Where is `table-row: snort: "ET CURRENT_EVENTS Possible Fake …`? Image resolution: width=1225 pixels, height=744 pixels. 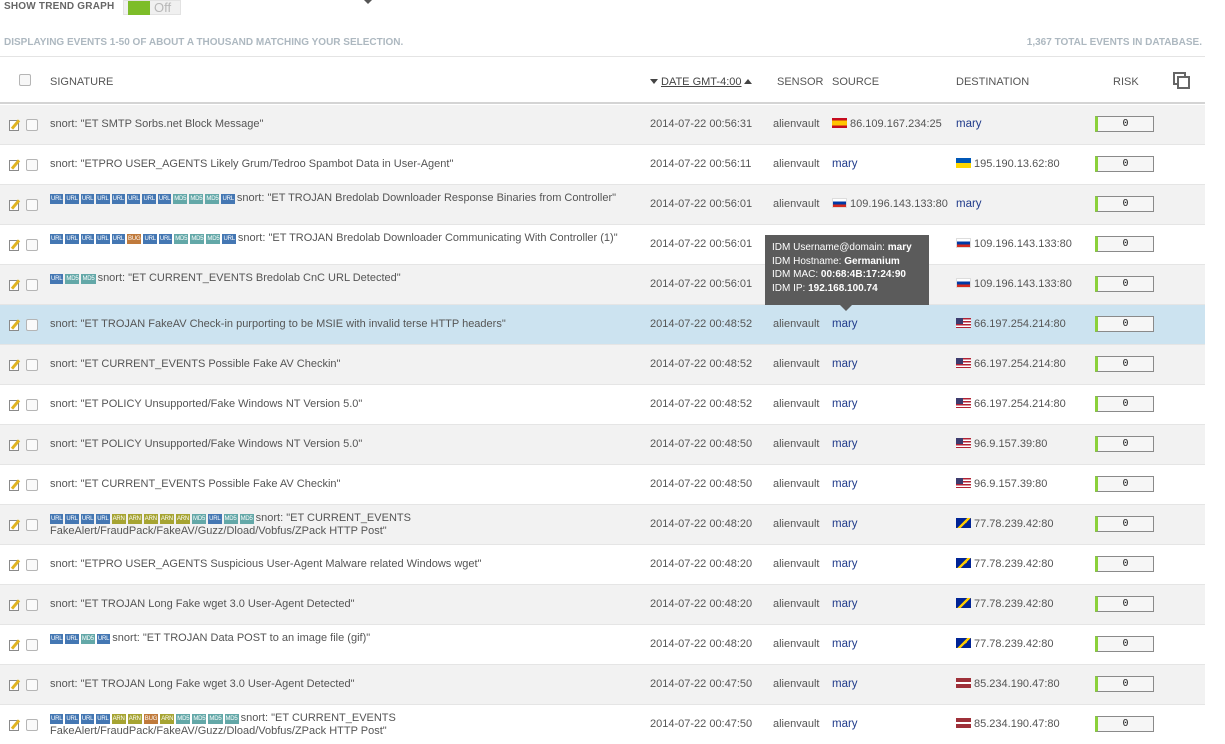
table-row: snort: "ET CURRENT_EVENTS Possible Fake … is located at coordinates (602, 485).